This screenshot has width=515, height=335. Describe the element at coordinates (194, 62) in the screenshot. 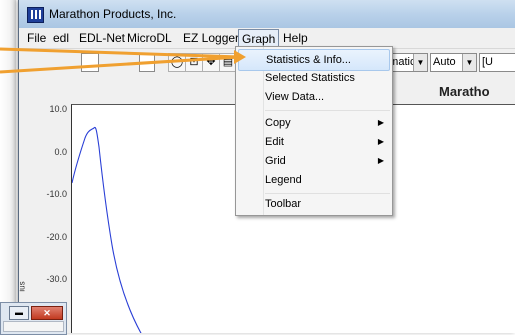

I see `zoom-box-icon: ⊡` at that location.